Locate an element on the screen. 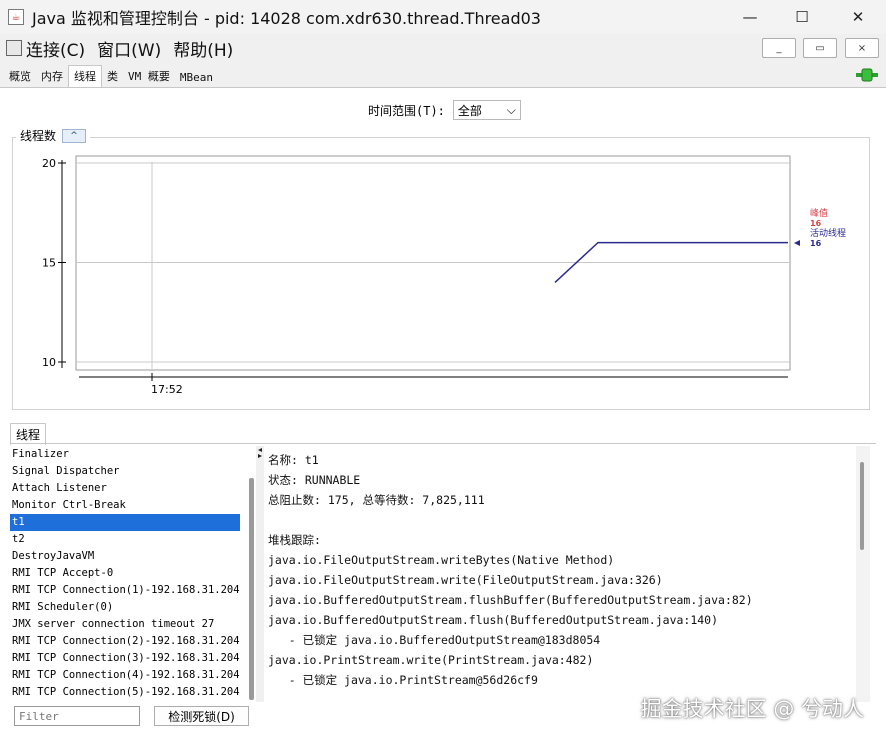 The height and width of the screenshot is (743, 886). time-range-value: 全部 is located at coordinates (469, 110).